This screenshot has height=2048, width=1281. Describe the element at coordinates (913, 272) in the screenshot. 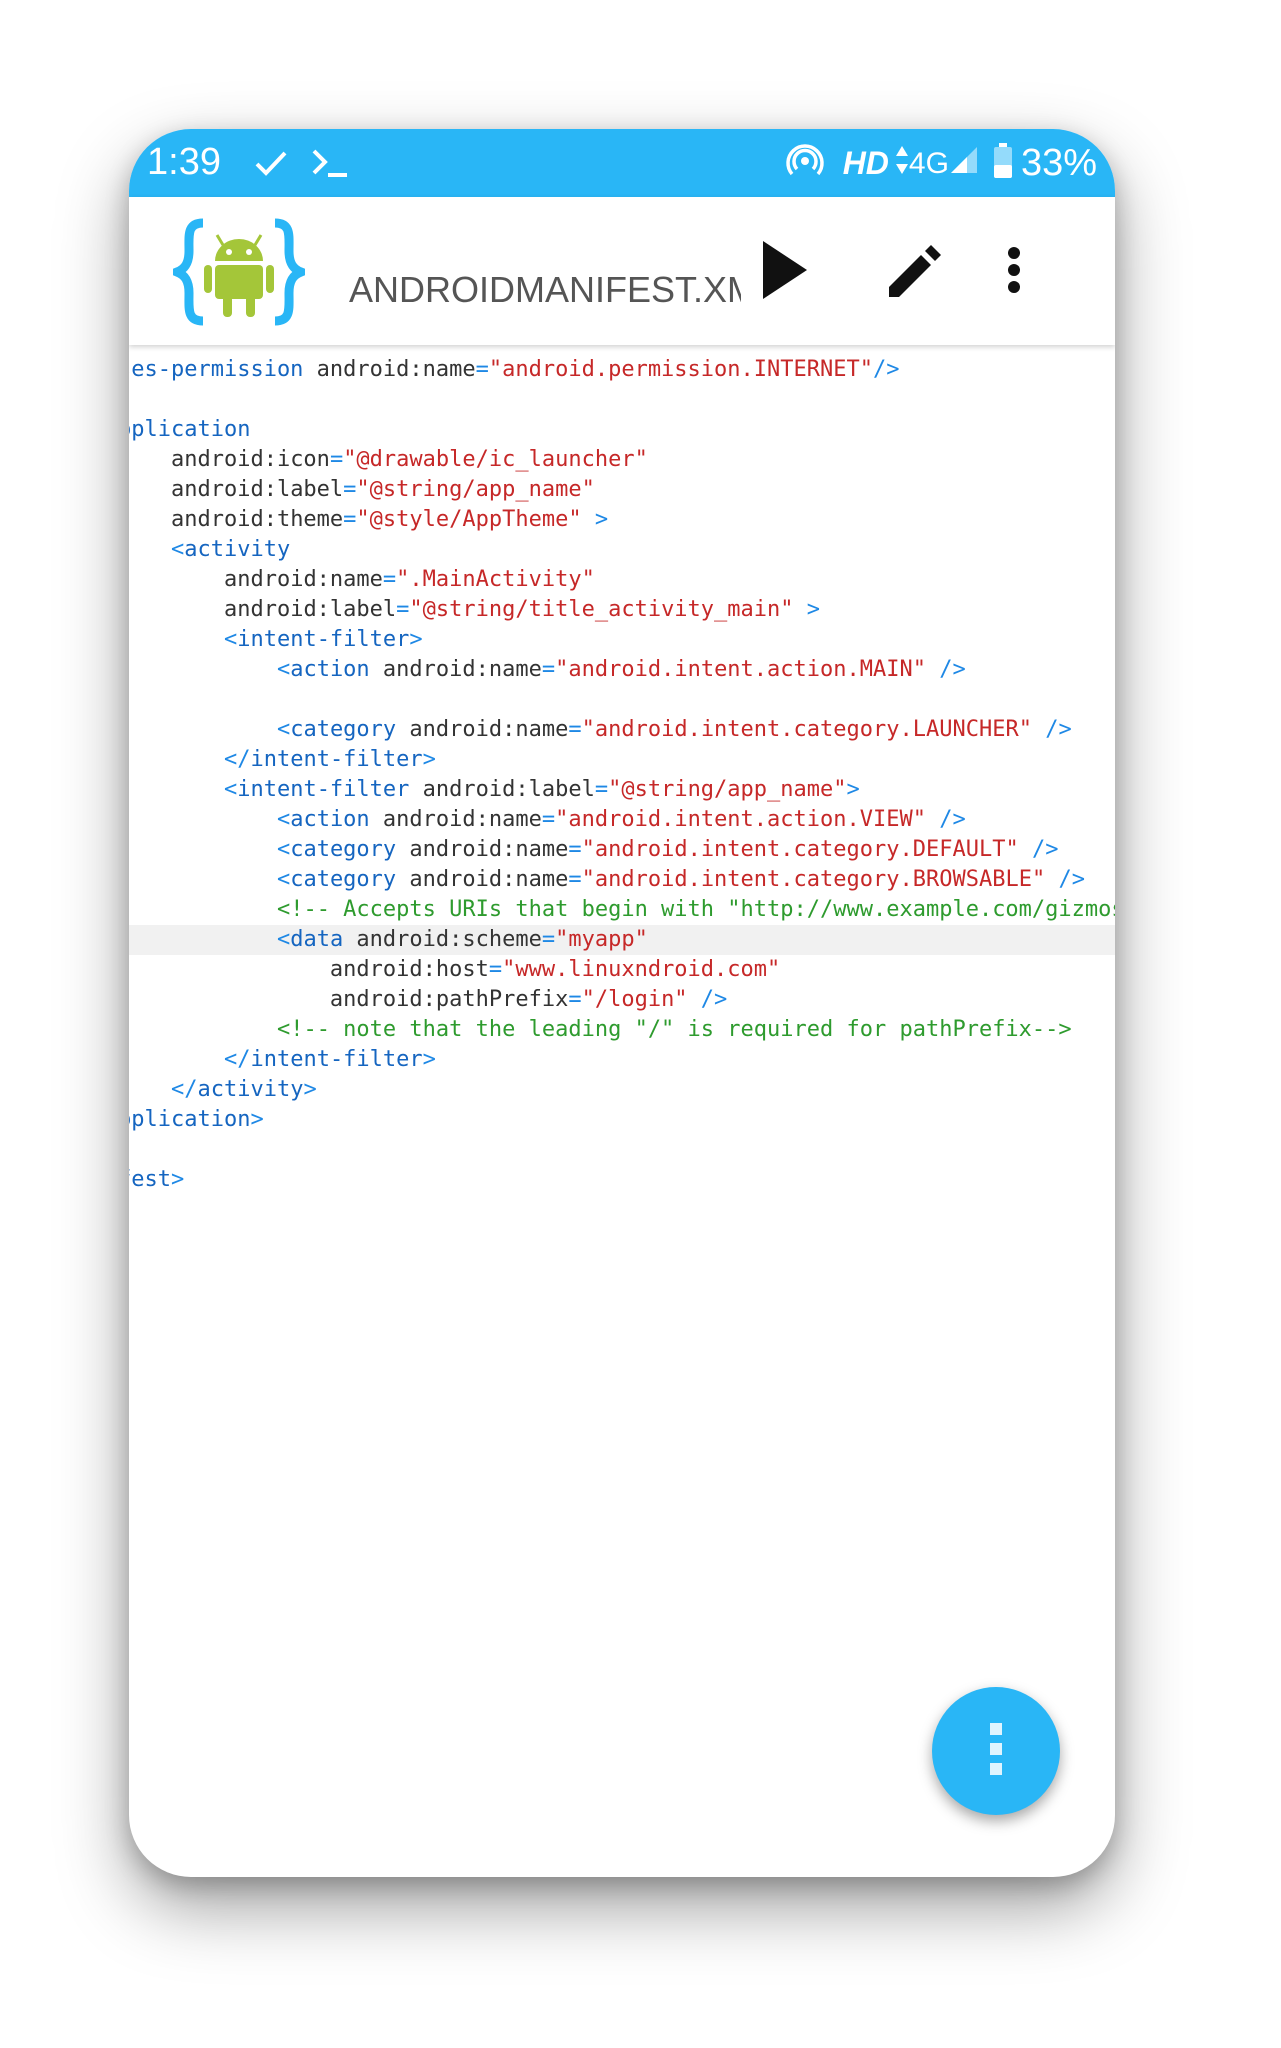

I see `edit-pencil-icon` at that location.